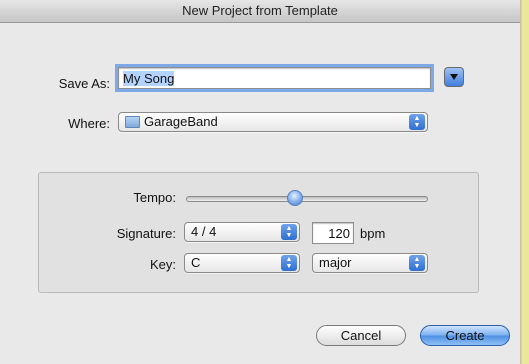 This screenshot has height=364, width=529. I want to click on signature-value: 4 / 4, so click(204, 231).